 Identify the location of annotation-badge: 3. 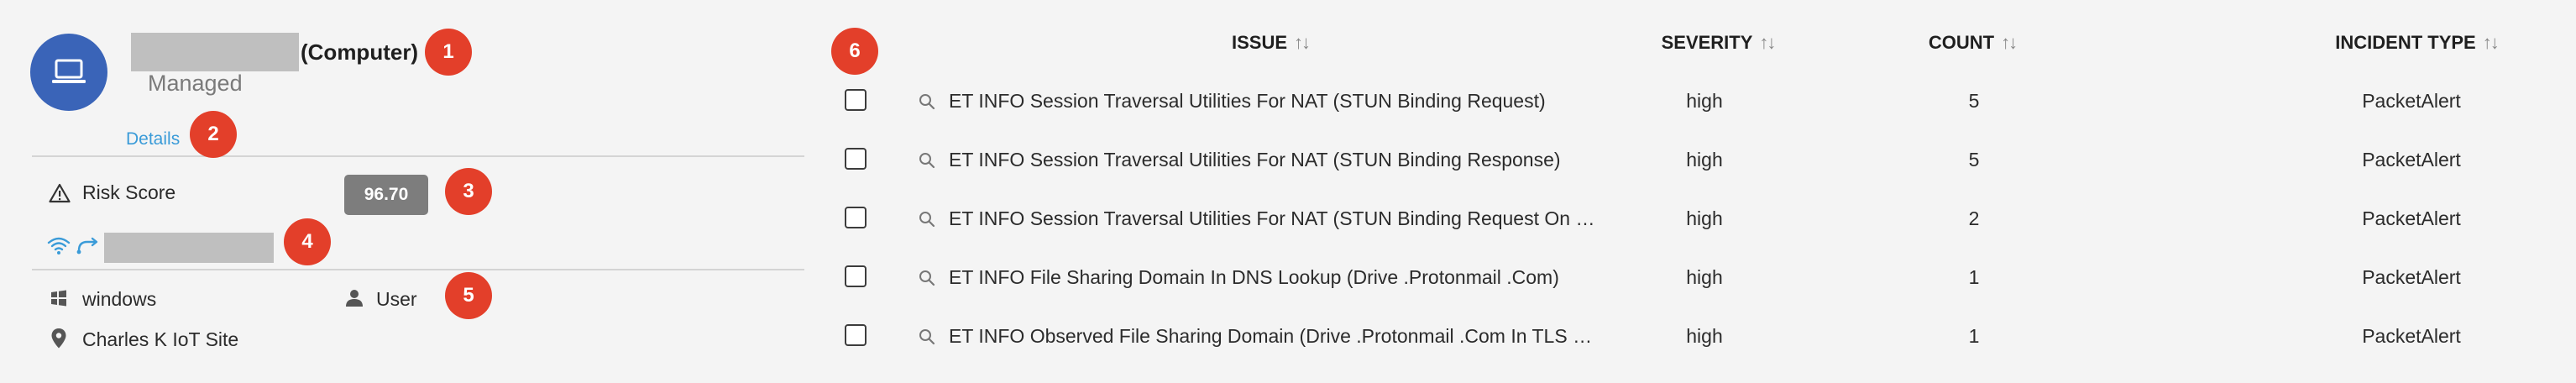
(468, 191).